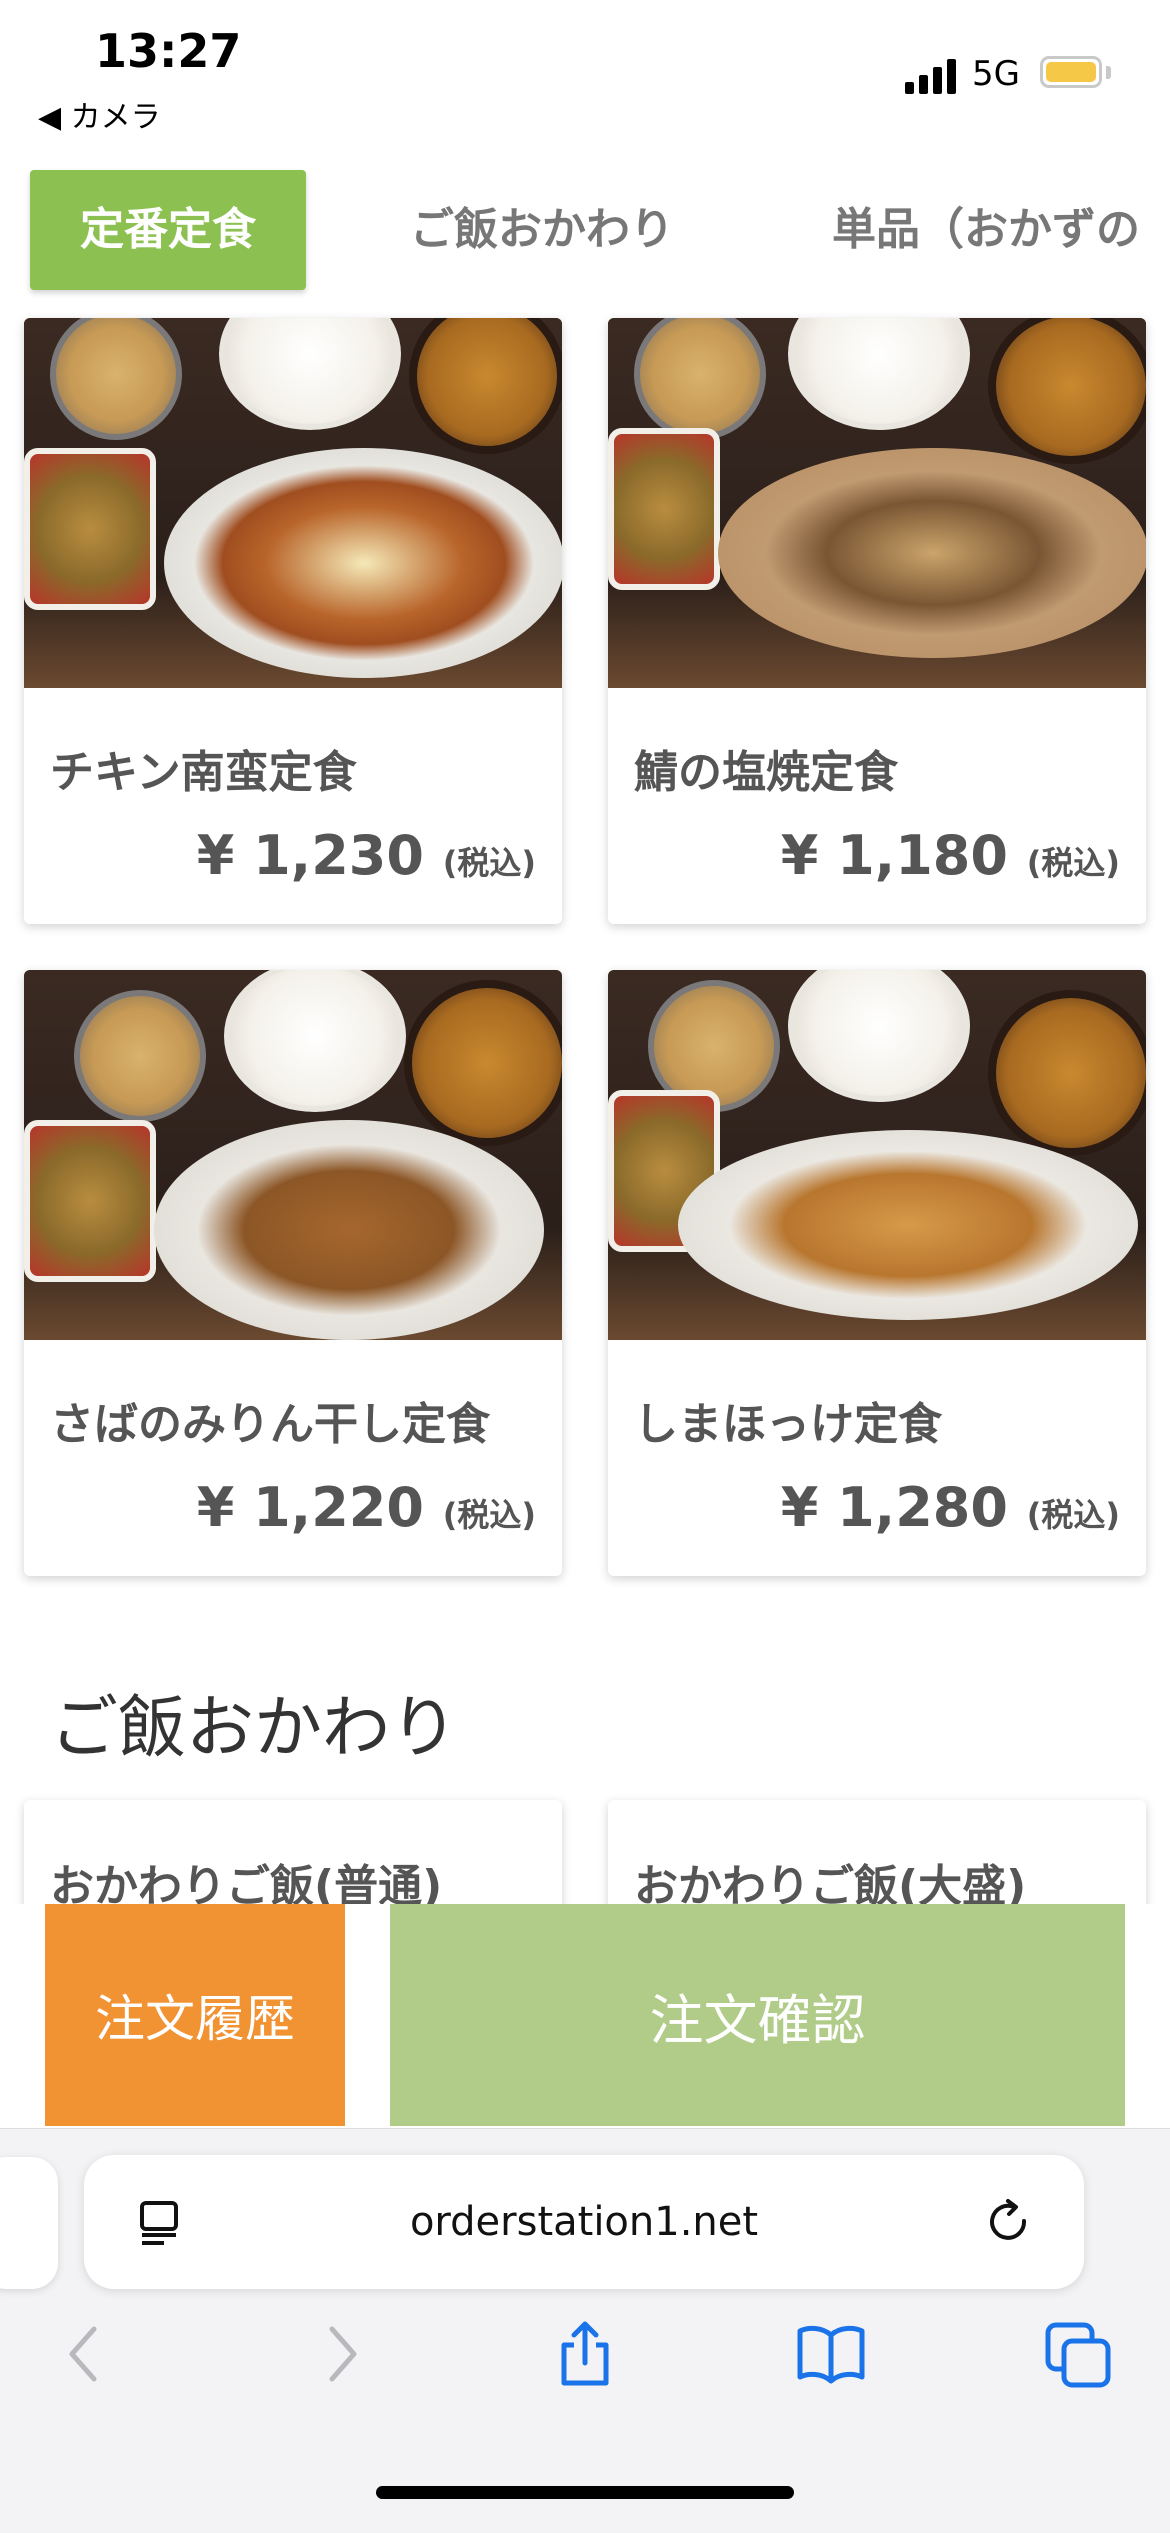  Describe the element at coordinates (996, 74) in the screenshot. I see `network-type: 5G` at that location.